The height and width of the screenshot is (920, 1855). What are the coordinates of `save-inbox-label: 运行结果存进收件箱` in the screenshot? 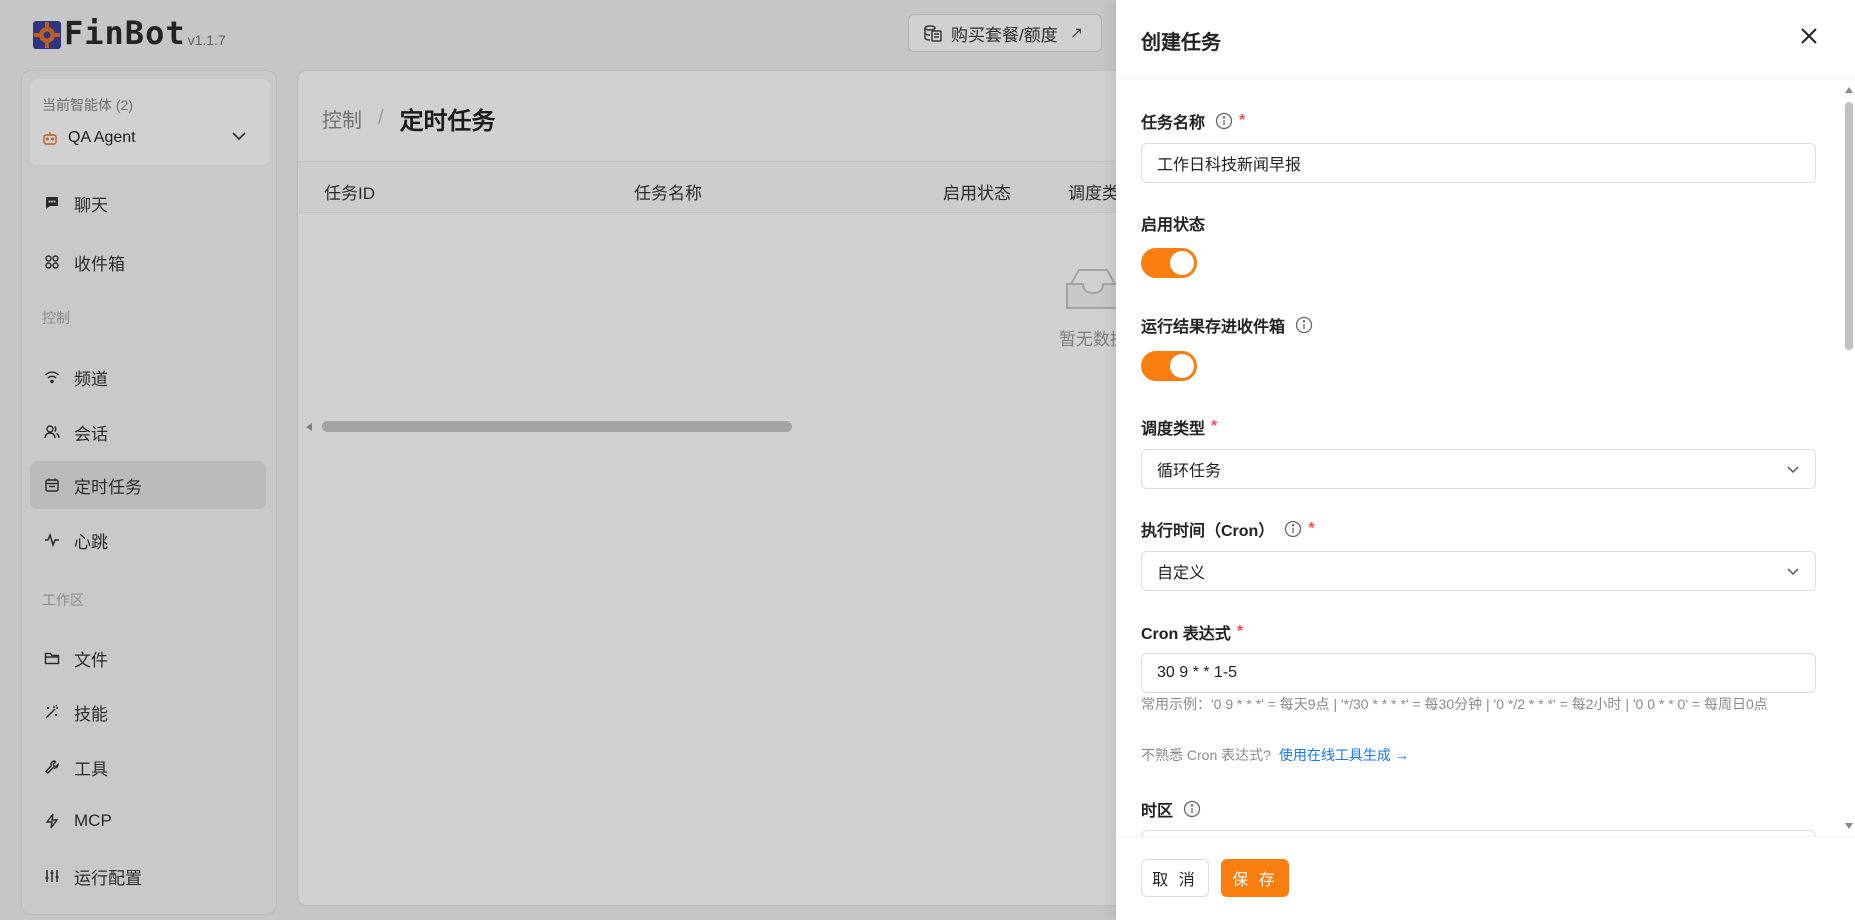 It's located at (1227, 325).